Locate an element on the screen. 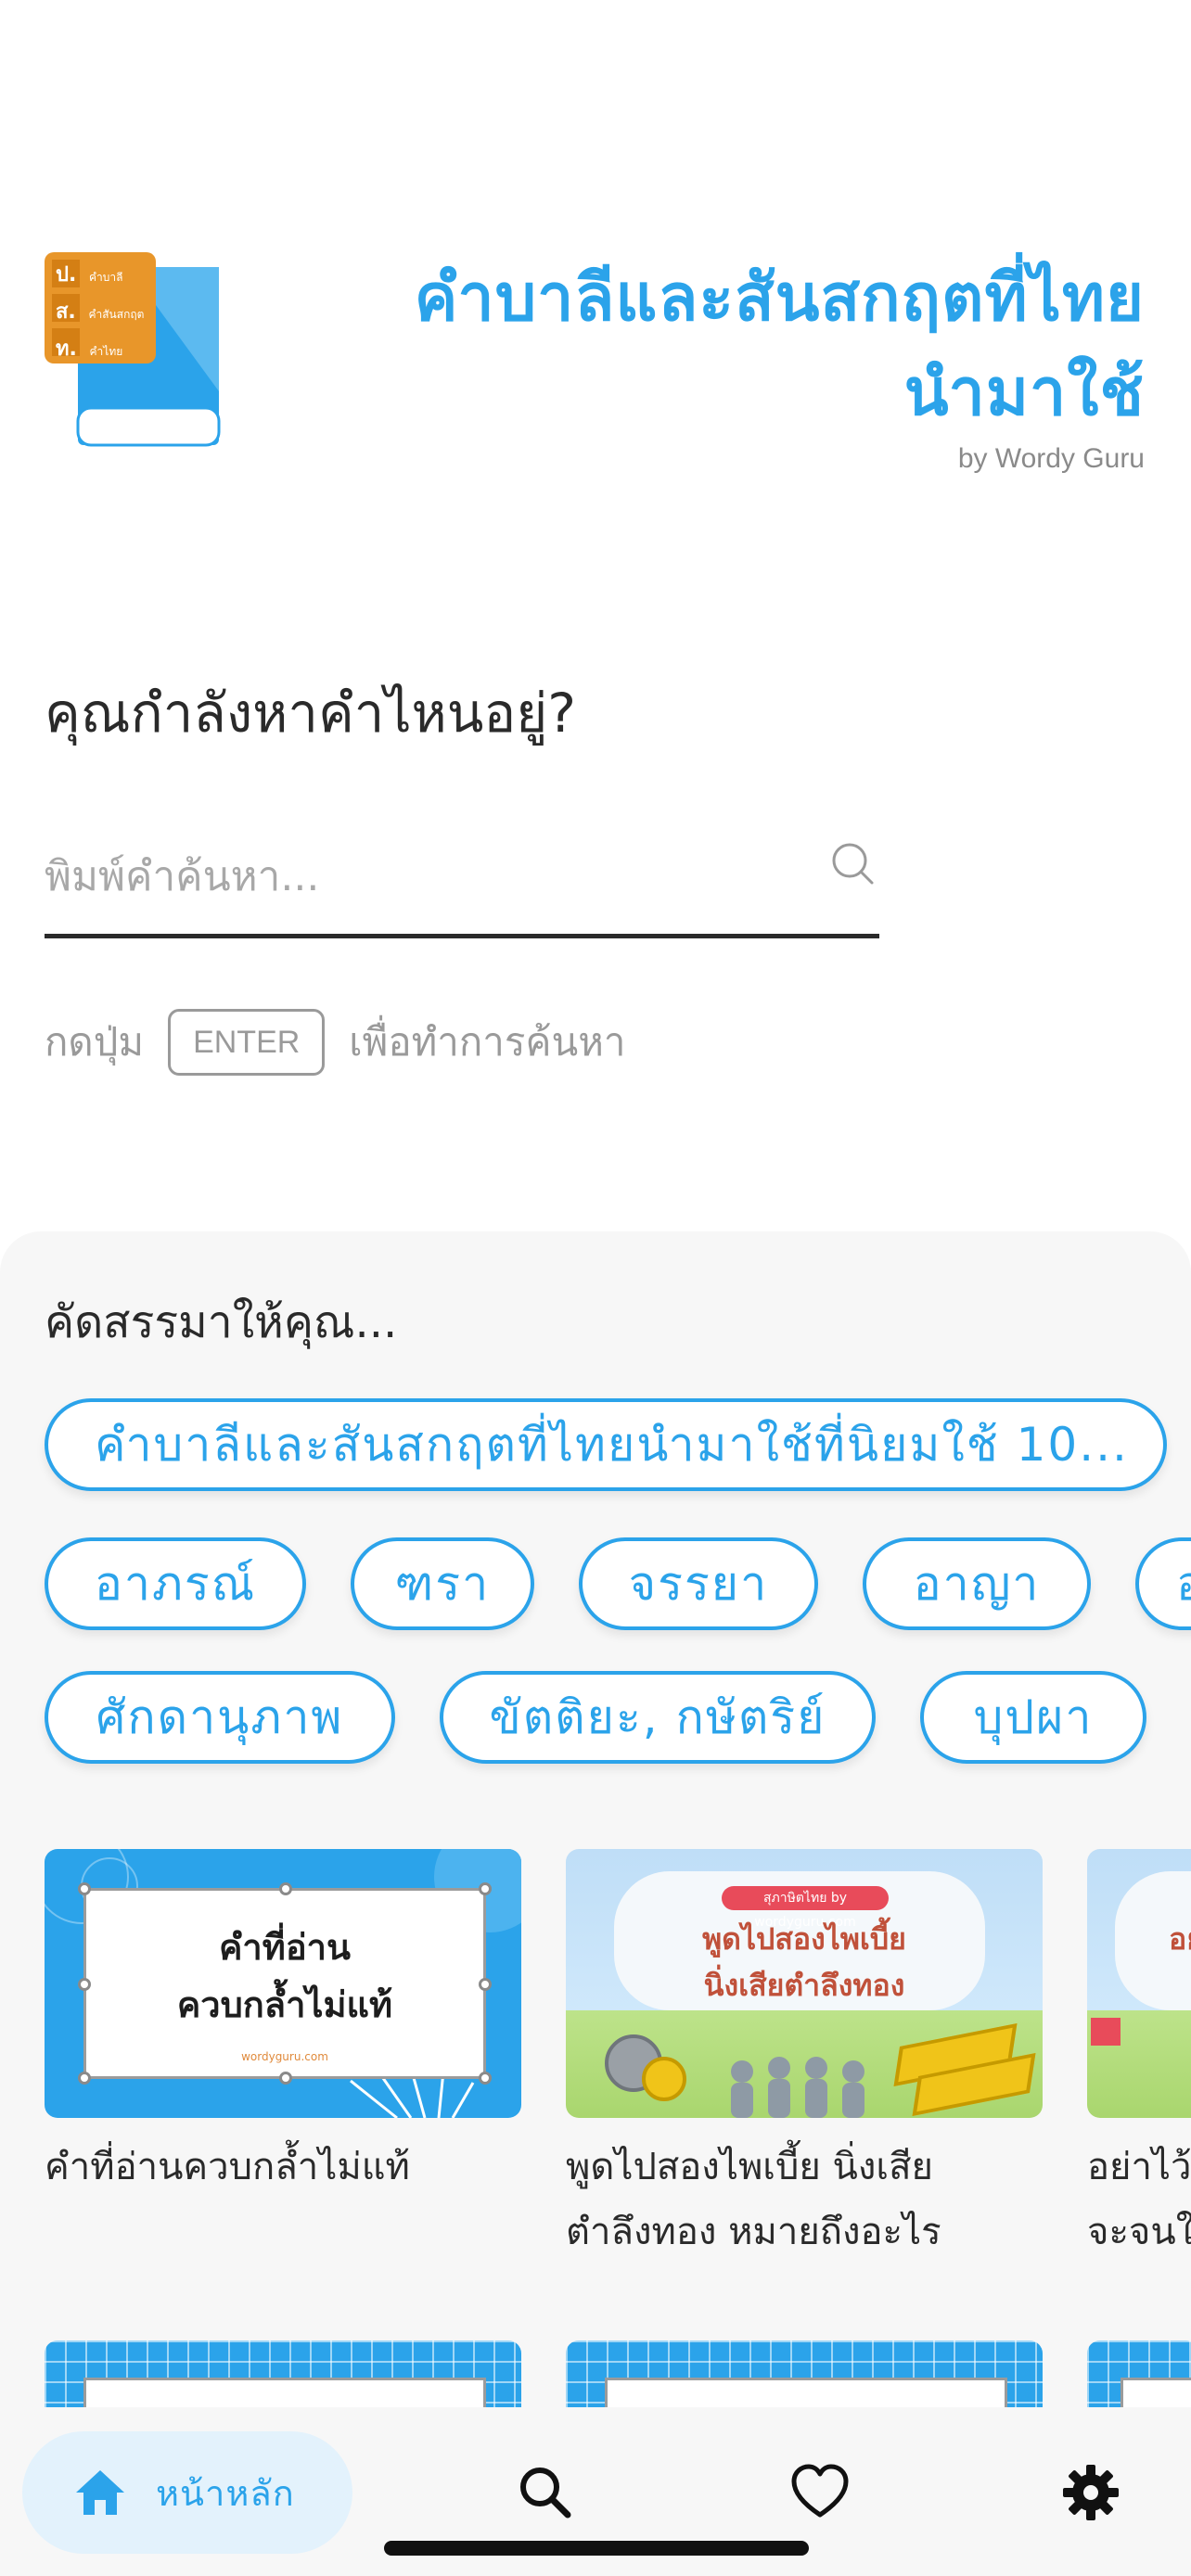 This screenshot has width=1191, height=2576. thumb-frame: คำที่อ่าน ควบกล้ำไม่แท้ wordyguru.com is located at coordinates (285, 1983).